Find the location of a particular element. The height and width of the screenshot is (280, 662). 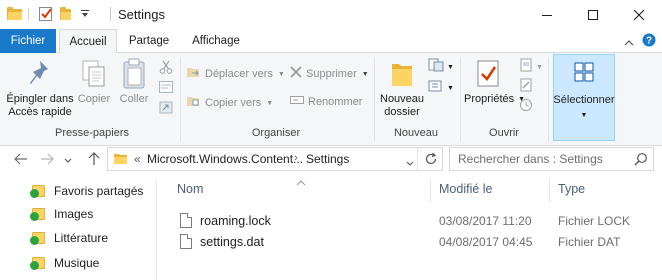

cut-icon is located at coordinates (166, 69).